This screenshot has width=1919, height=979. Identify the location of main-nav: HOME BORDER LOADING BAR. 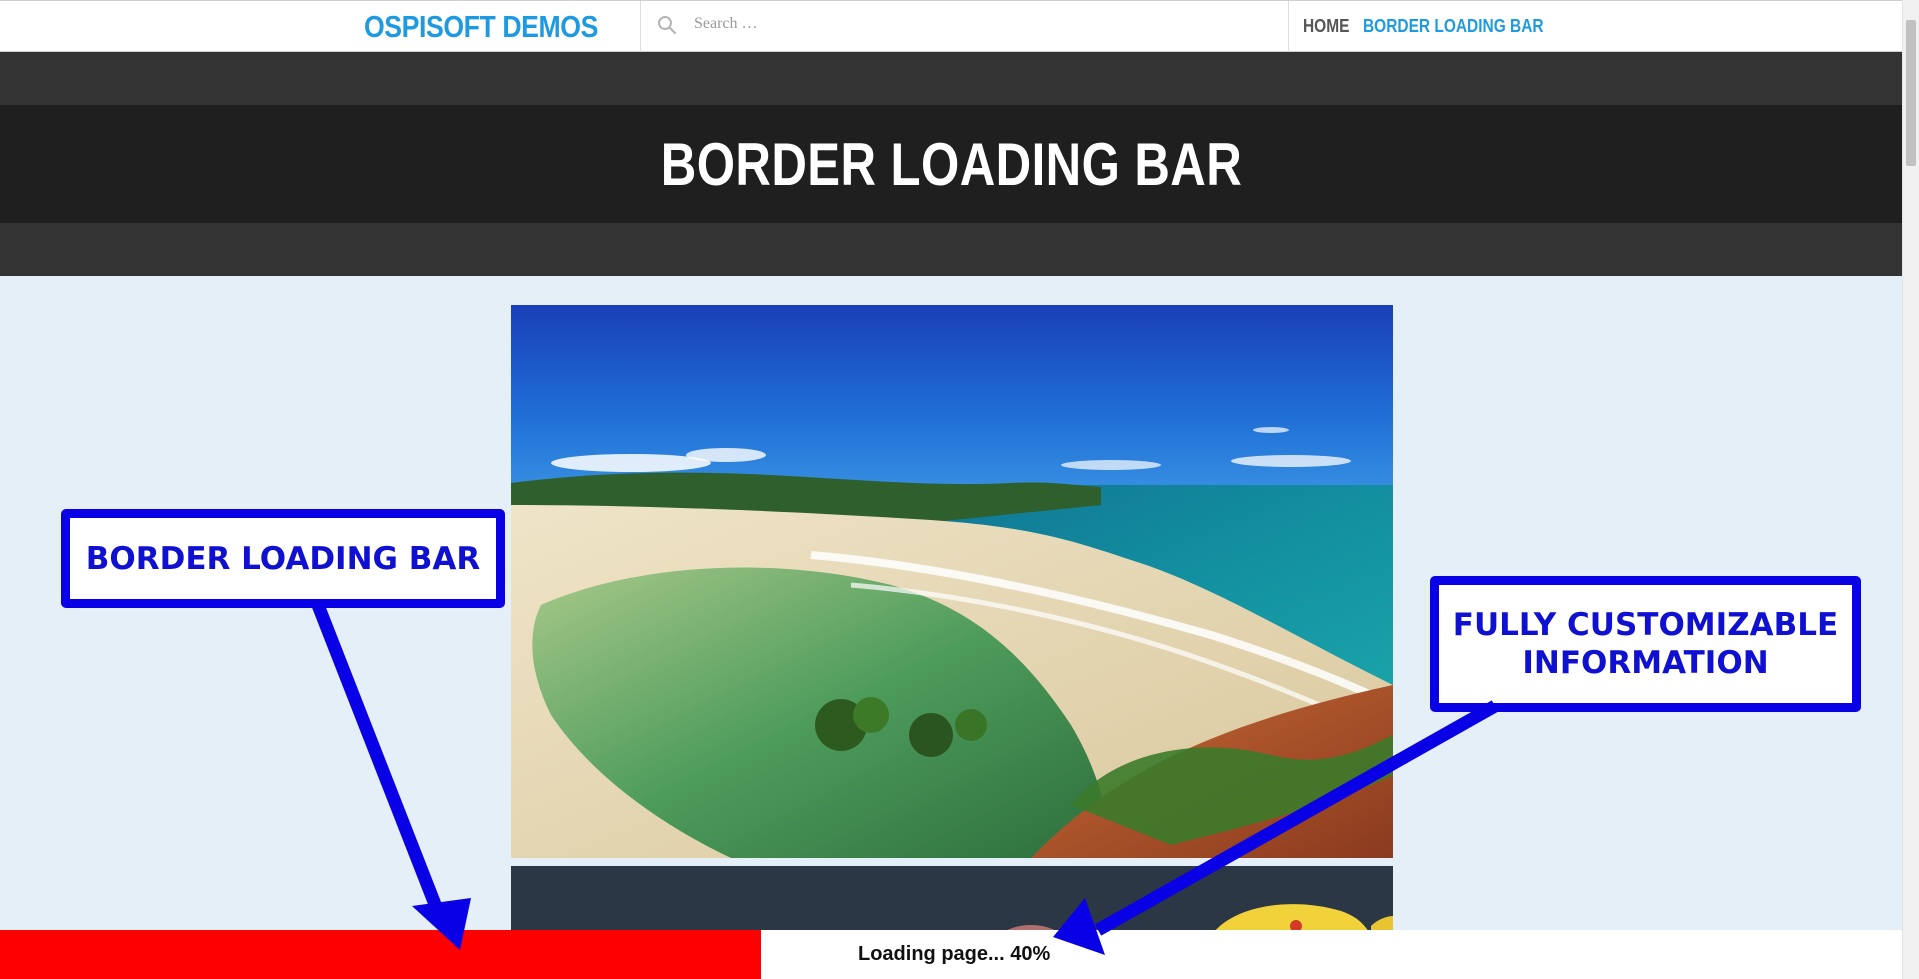
(1438, 26).